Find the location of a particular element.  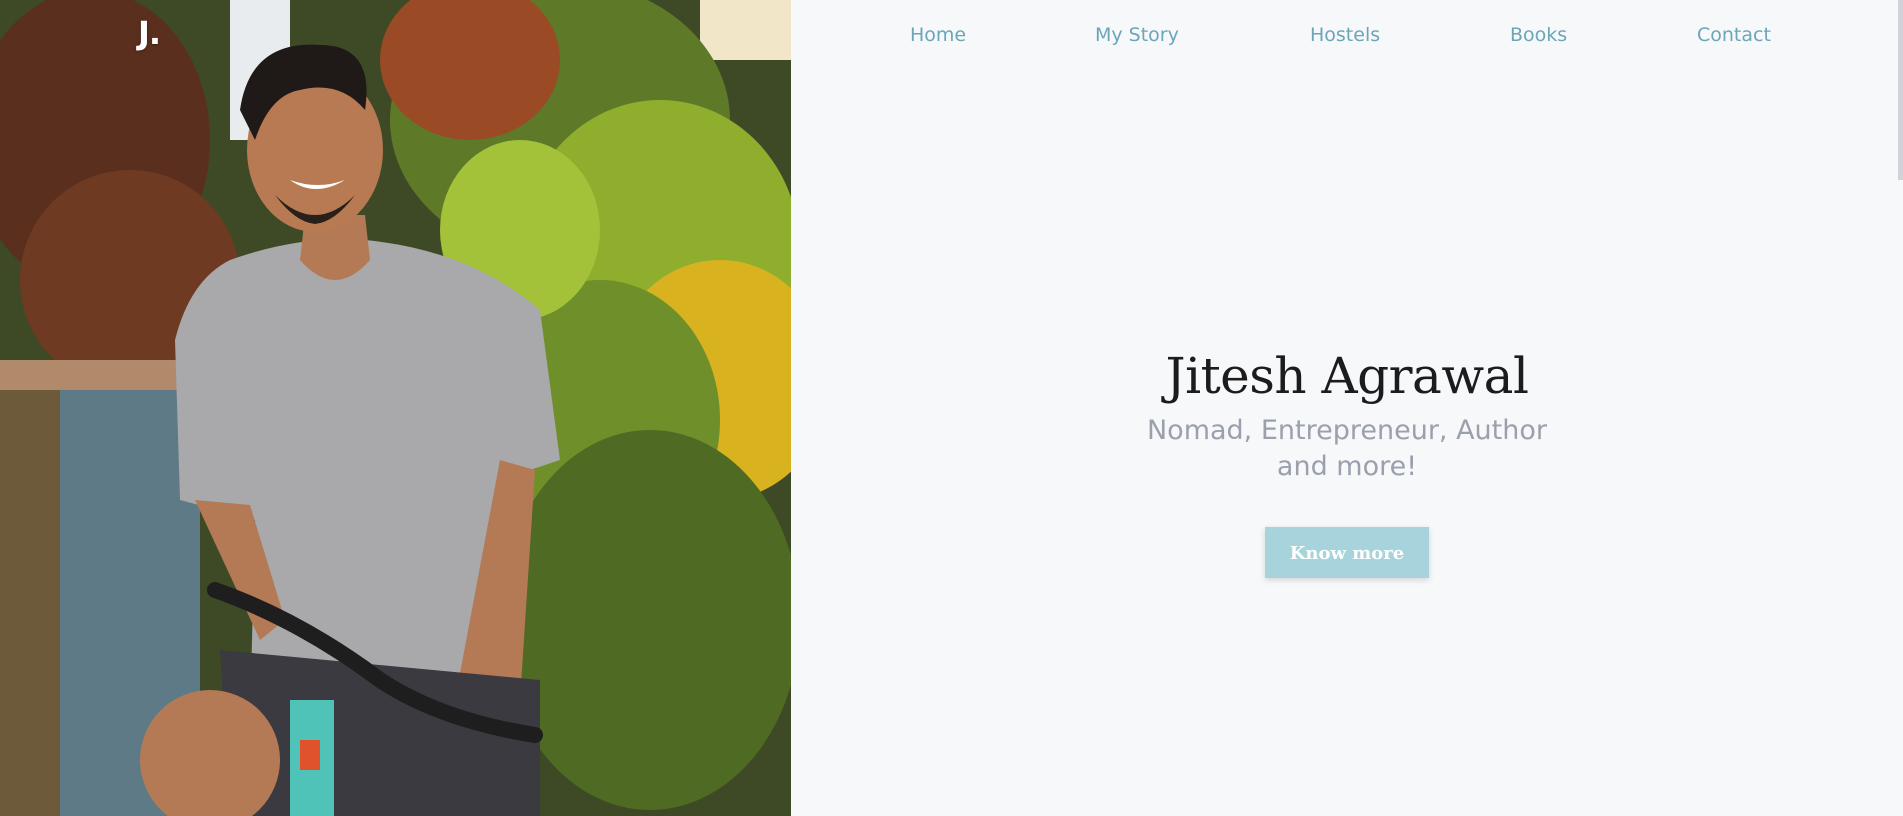

main-nav: Home My Story Hostels Books Contact is located at coordinates (1347, 39).